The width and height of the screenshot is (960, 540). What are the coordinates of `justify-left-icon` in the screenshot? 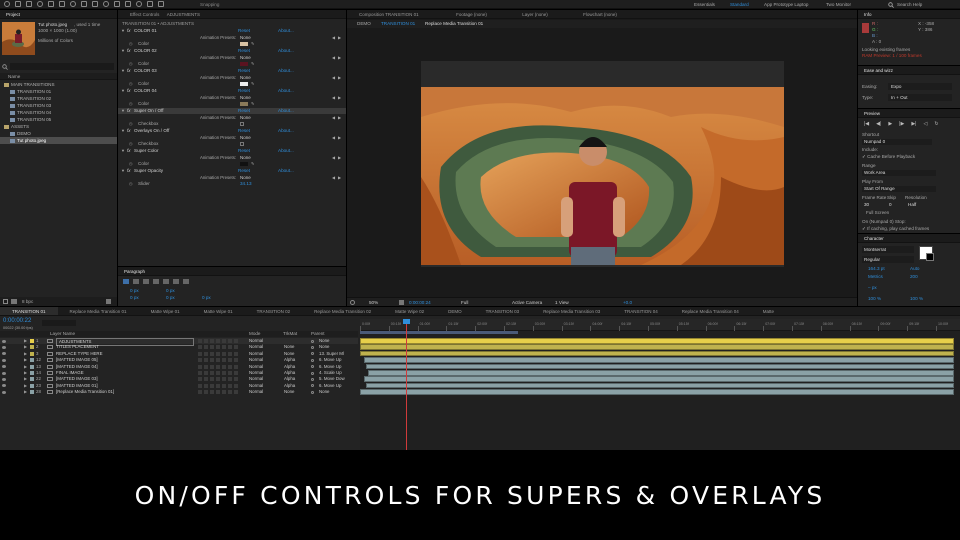 It's located at (156, 281).